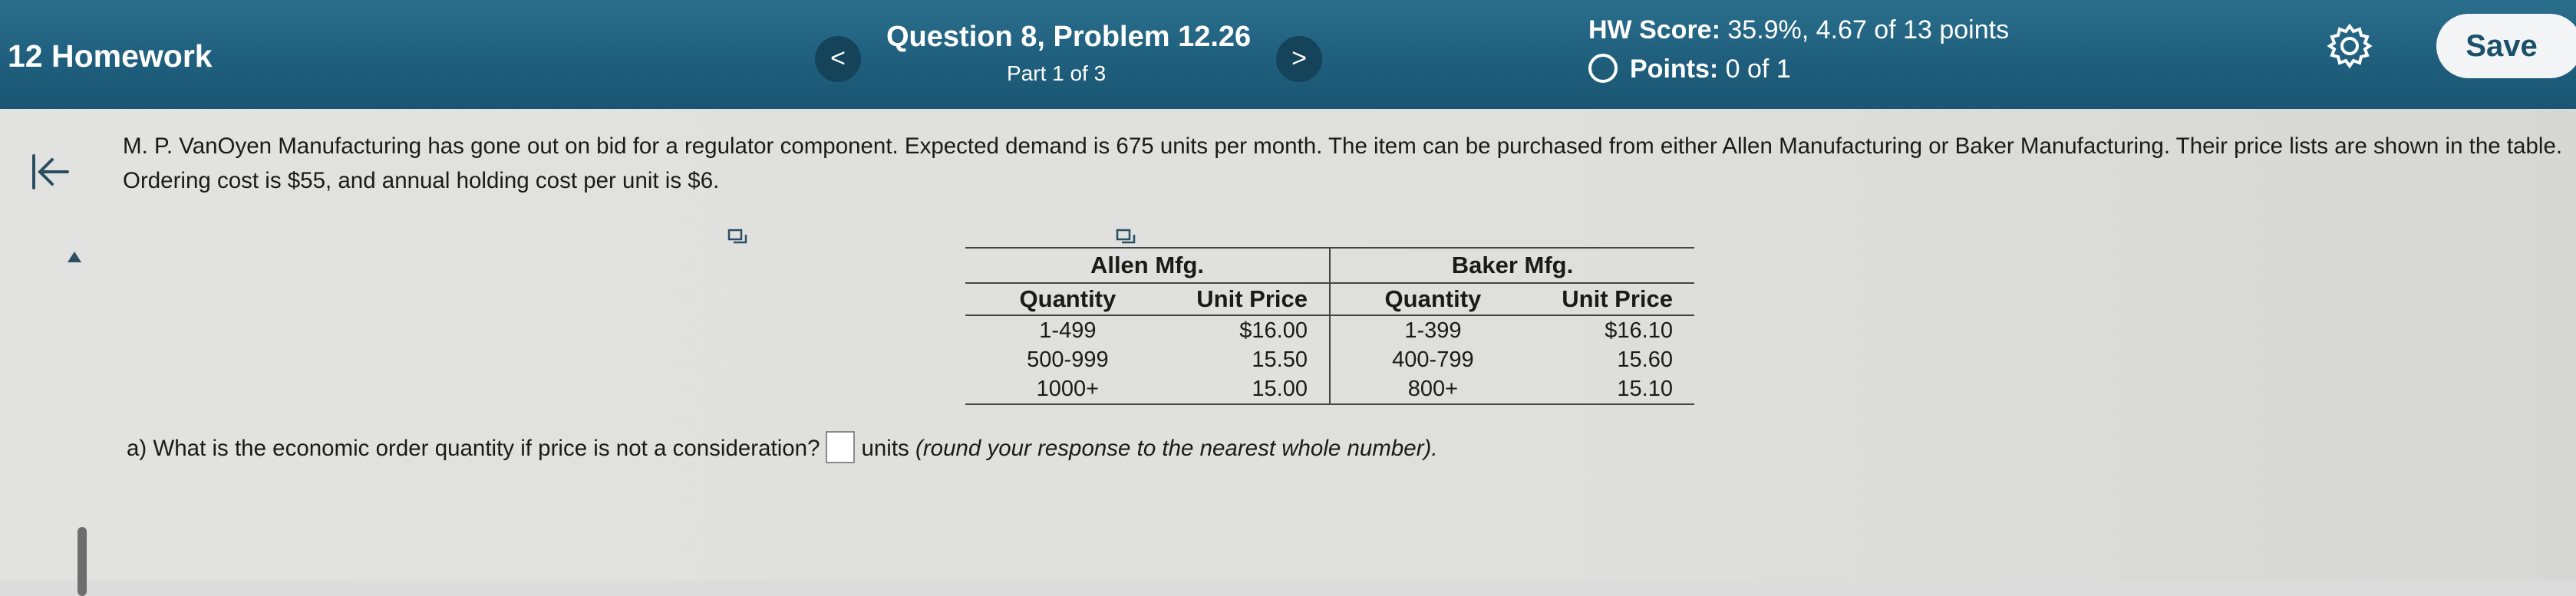 This screenshot has height=596, width=2576. Describe the element at coordinates (50, 172) in the screenshot. I see `collapse-icon` at that location.